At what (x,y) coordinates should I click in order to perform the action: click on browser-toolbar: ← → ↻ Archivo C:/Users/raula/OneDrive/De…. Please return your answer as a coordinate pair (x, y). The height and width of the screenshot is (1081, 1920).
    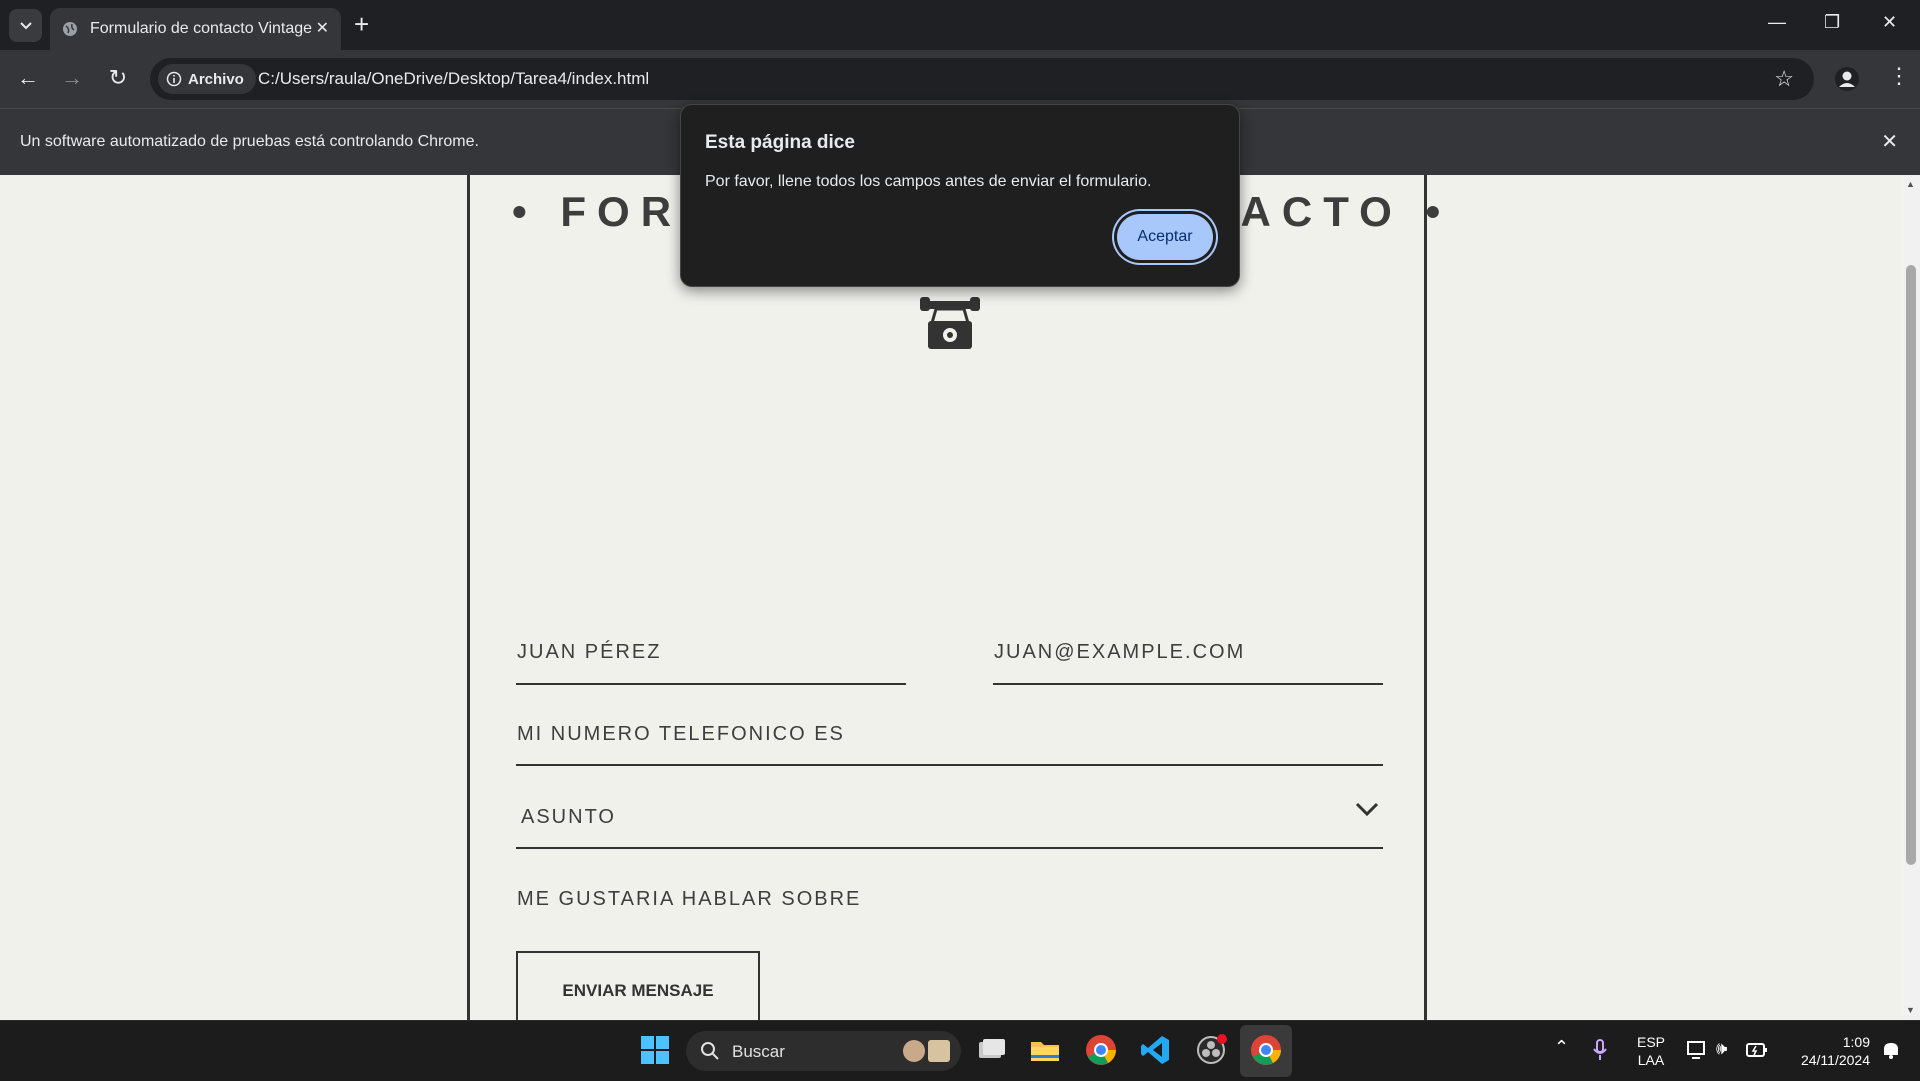
    Looking at the image, I should click on (960, 79).